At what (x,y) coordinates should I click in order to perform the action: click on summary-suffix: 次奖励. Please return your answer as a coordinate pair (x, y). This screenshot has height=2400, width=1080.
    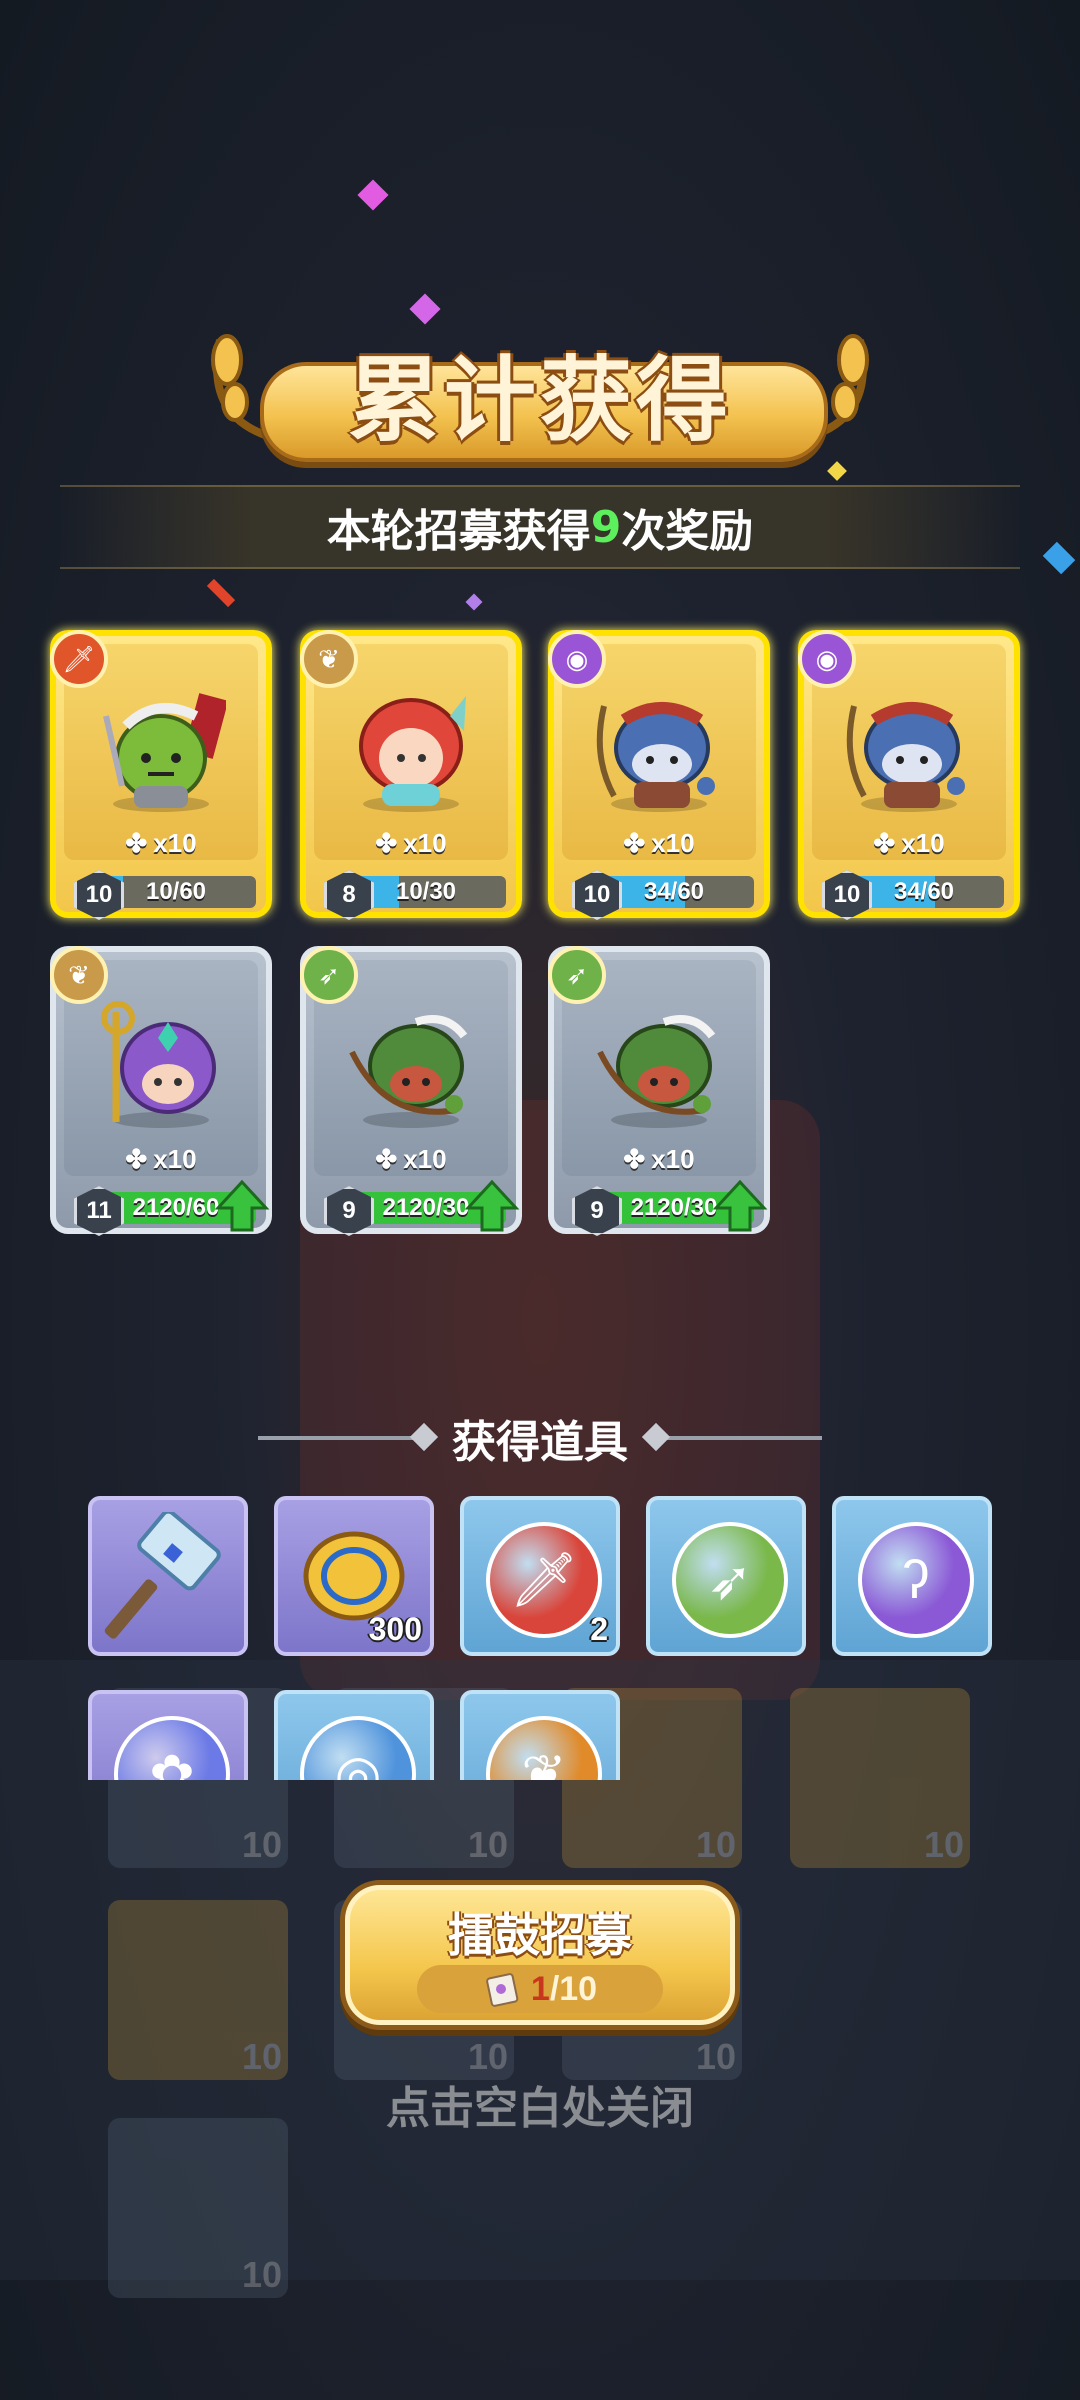
    Looking at the image, I should click on (687, 531).